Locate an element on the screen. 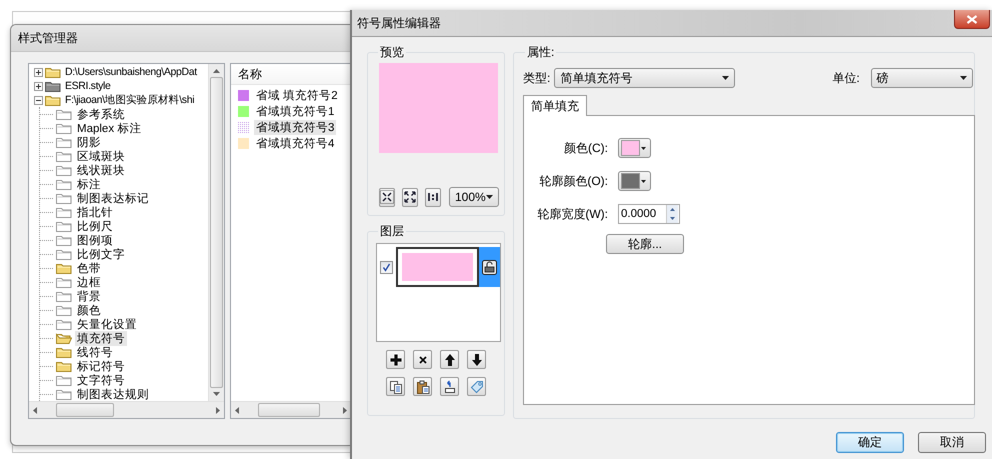 This screenshot has width=992, height=459. list-item: 省域 填充符号2 is located at coordinates (297, 95).